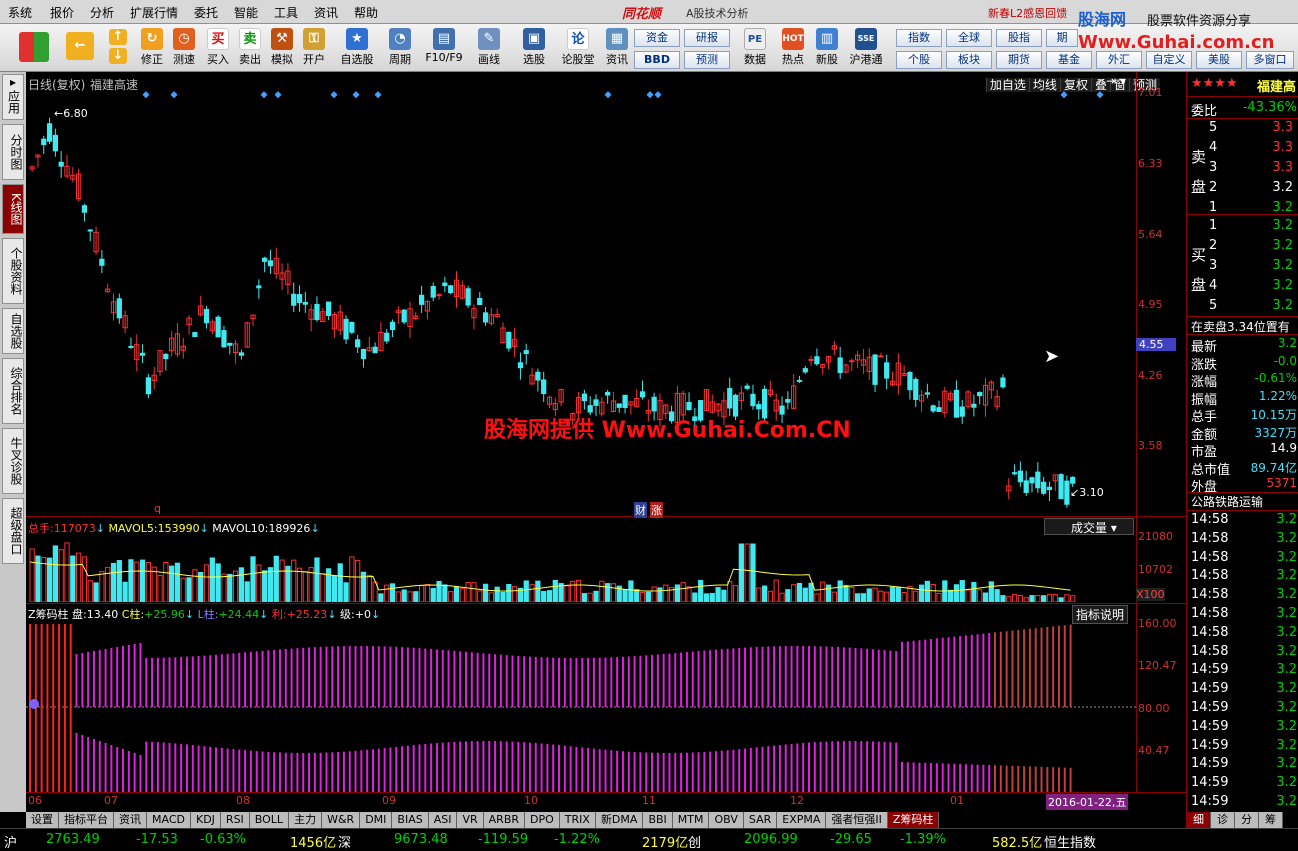 The width and height of the screenshot is (1298, 851). What do you see at coordinates (760, 820) in the screenshot?
I see `indicator-tab: SAR` at bounding box center [760, 820].